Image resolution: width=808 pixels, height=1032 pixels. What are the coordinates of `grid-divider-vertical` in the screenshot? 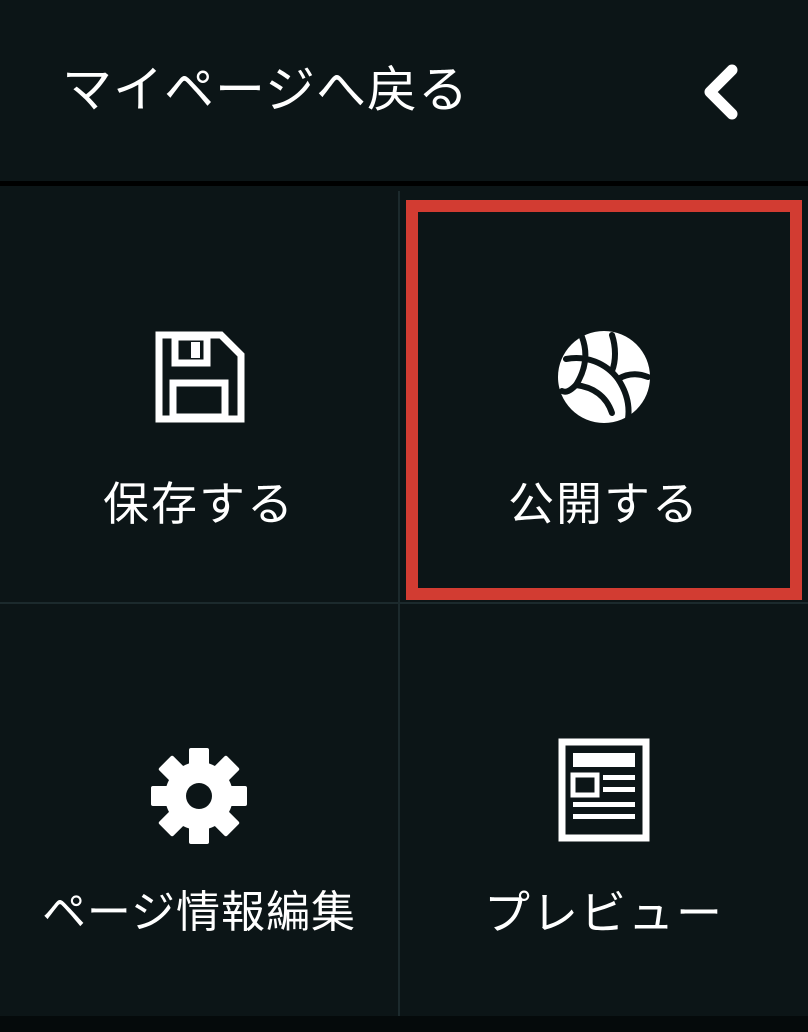 It's located at (399, 604).